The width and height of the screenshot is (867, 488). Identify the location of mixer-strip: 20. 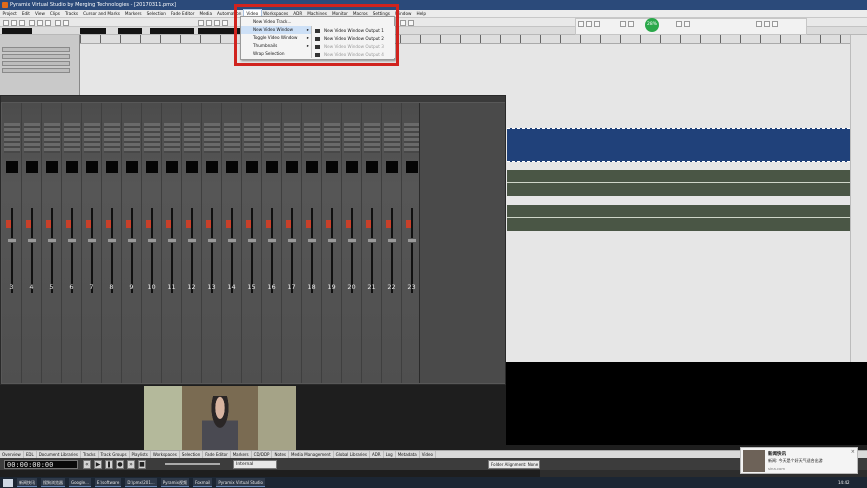
(352, 243).